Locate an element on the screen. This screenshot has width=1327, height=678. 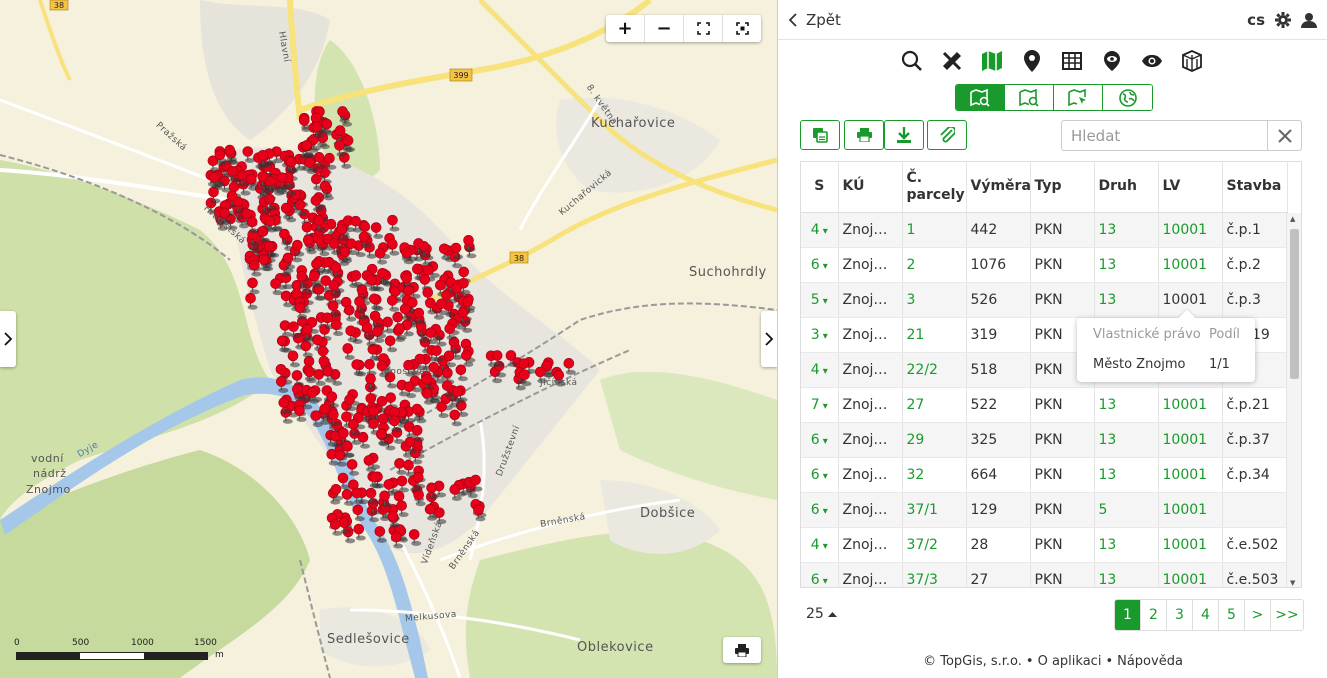
table-row: 4 ▾Znojmo-město1442PKN1310001č.p.1 is located at coordinates (1044, 230).